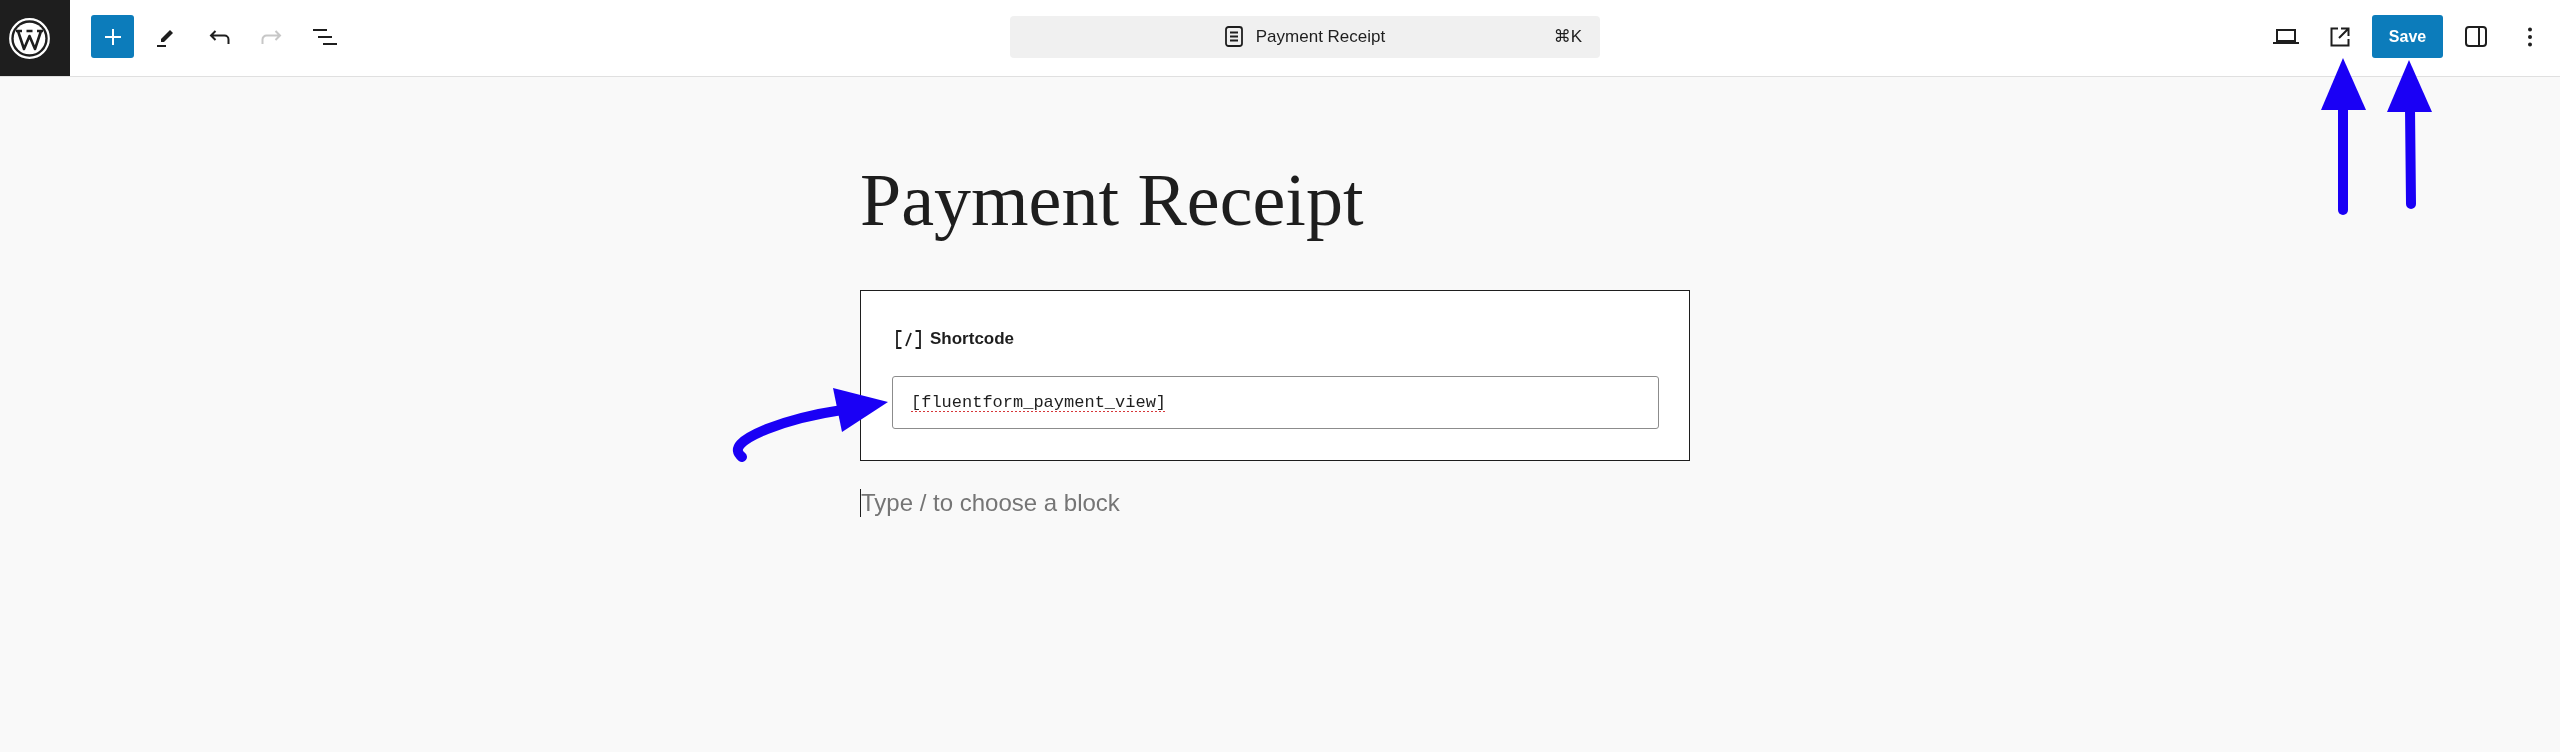 The width and height of the screenshot is (2560, 752). What do you see at coordinates (908, 339) in the screenshot?
I see `shortcode-icon` at bounding box center [908, 339].